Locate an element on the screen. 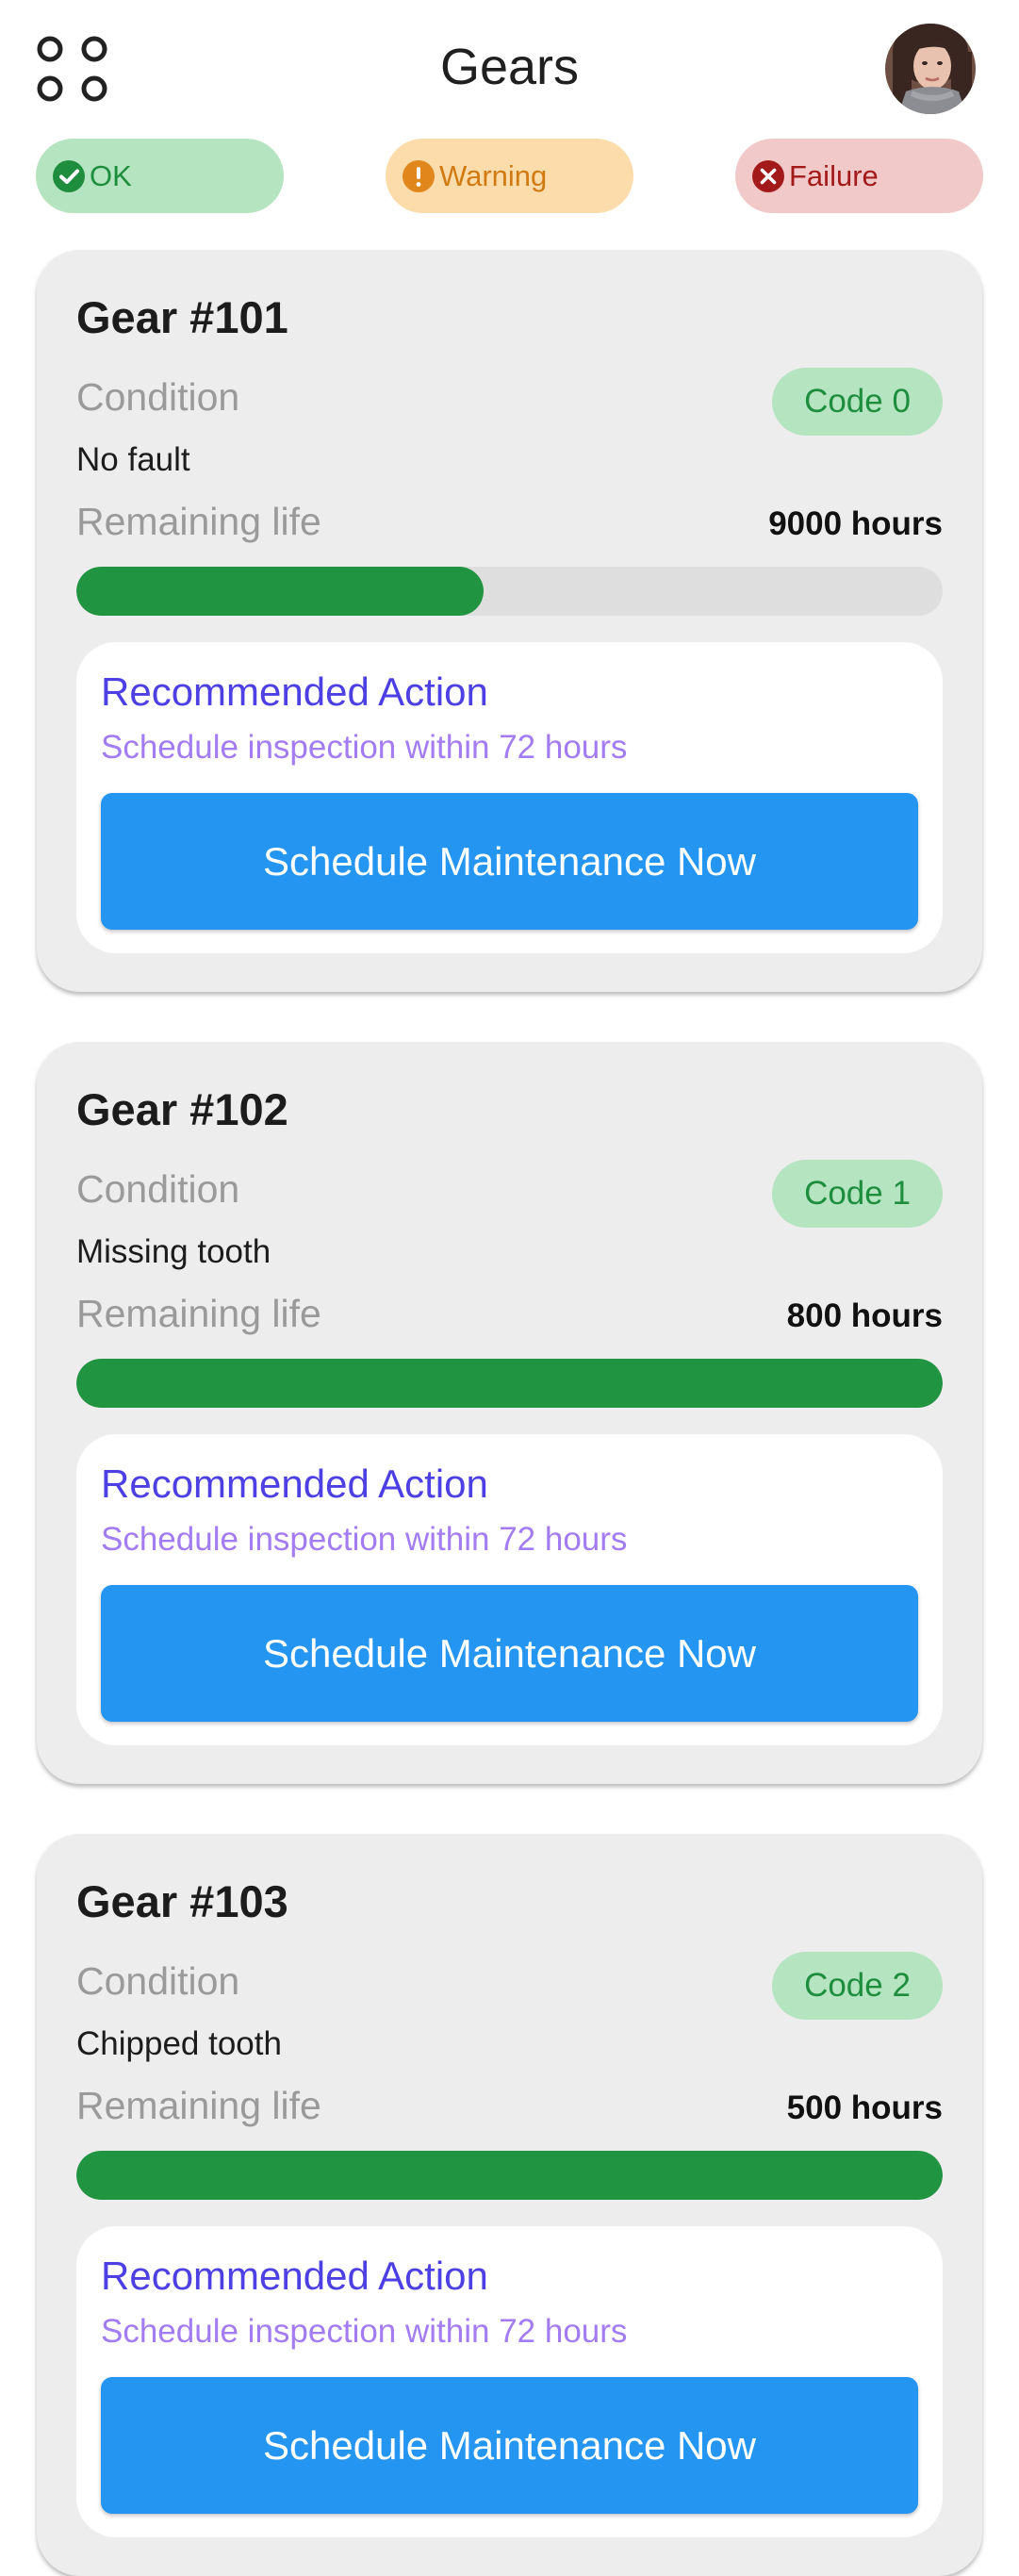  gear-title: Gear #102 is located at coordinates (182, 1109).